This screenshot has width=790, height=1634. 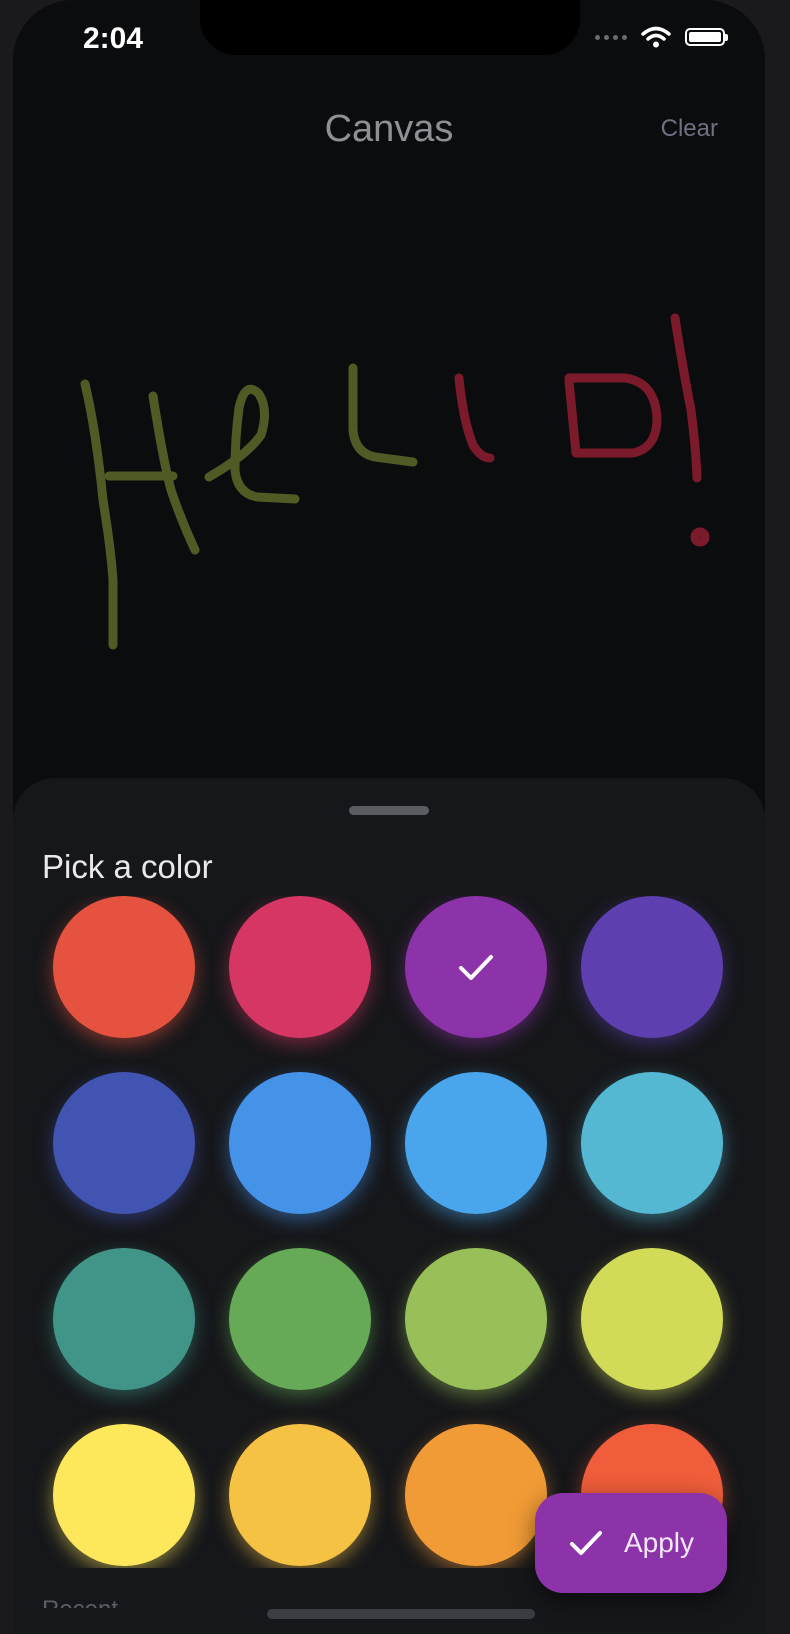 What do you see at coordinates (80, 1602) in the screenshot?
I see `recent-colors-label: Recent` at bounding box center [80, 1602].